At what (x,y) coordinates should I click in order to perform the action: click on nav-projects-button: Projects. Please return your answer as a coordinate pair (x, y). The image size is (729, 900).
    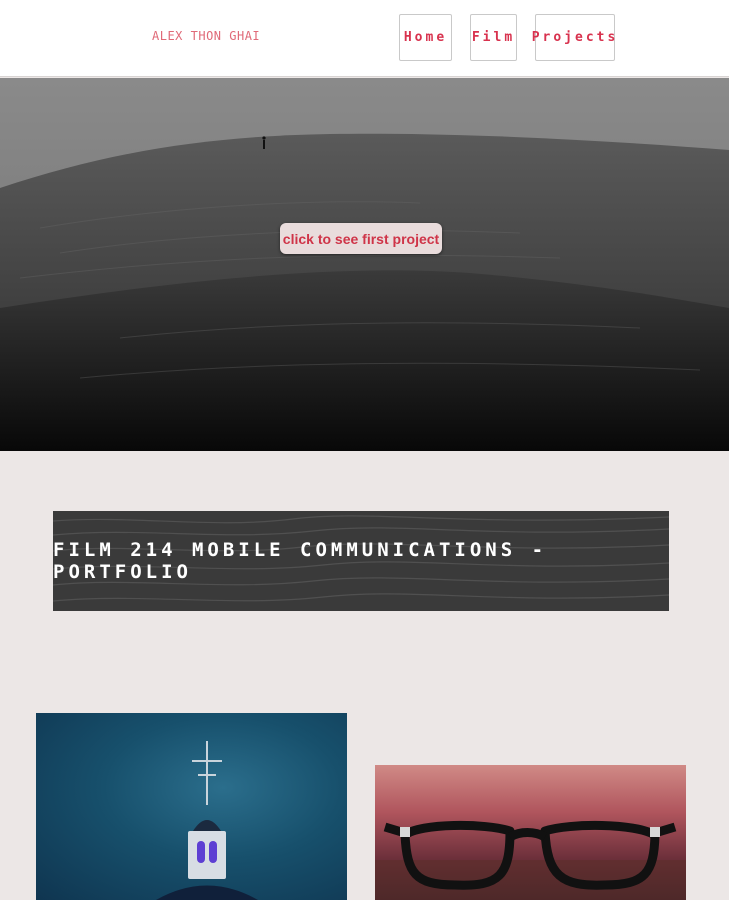
    Looking at the image, I should click on (573, 37).